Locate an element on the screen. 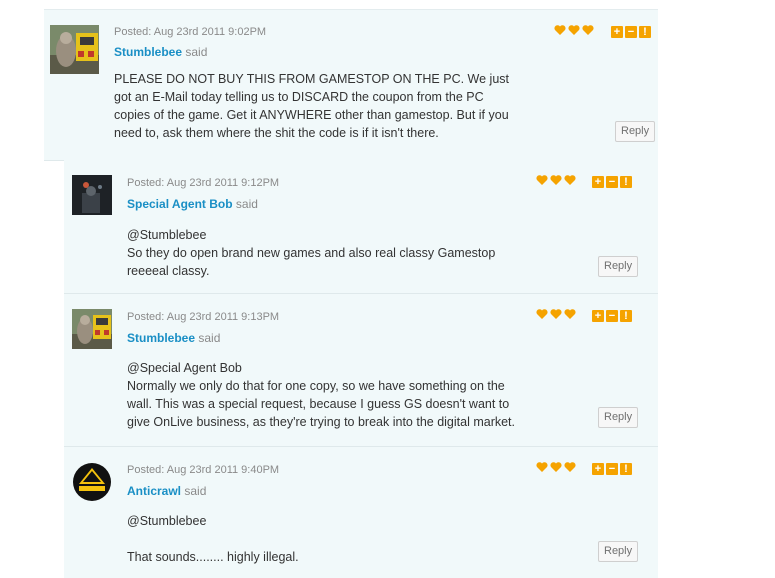 The width and height of the screenshot is (775, 578). author-line: Anticrawl said is located at coordinates (166, 491).